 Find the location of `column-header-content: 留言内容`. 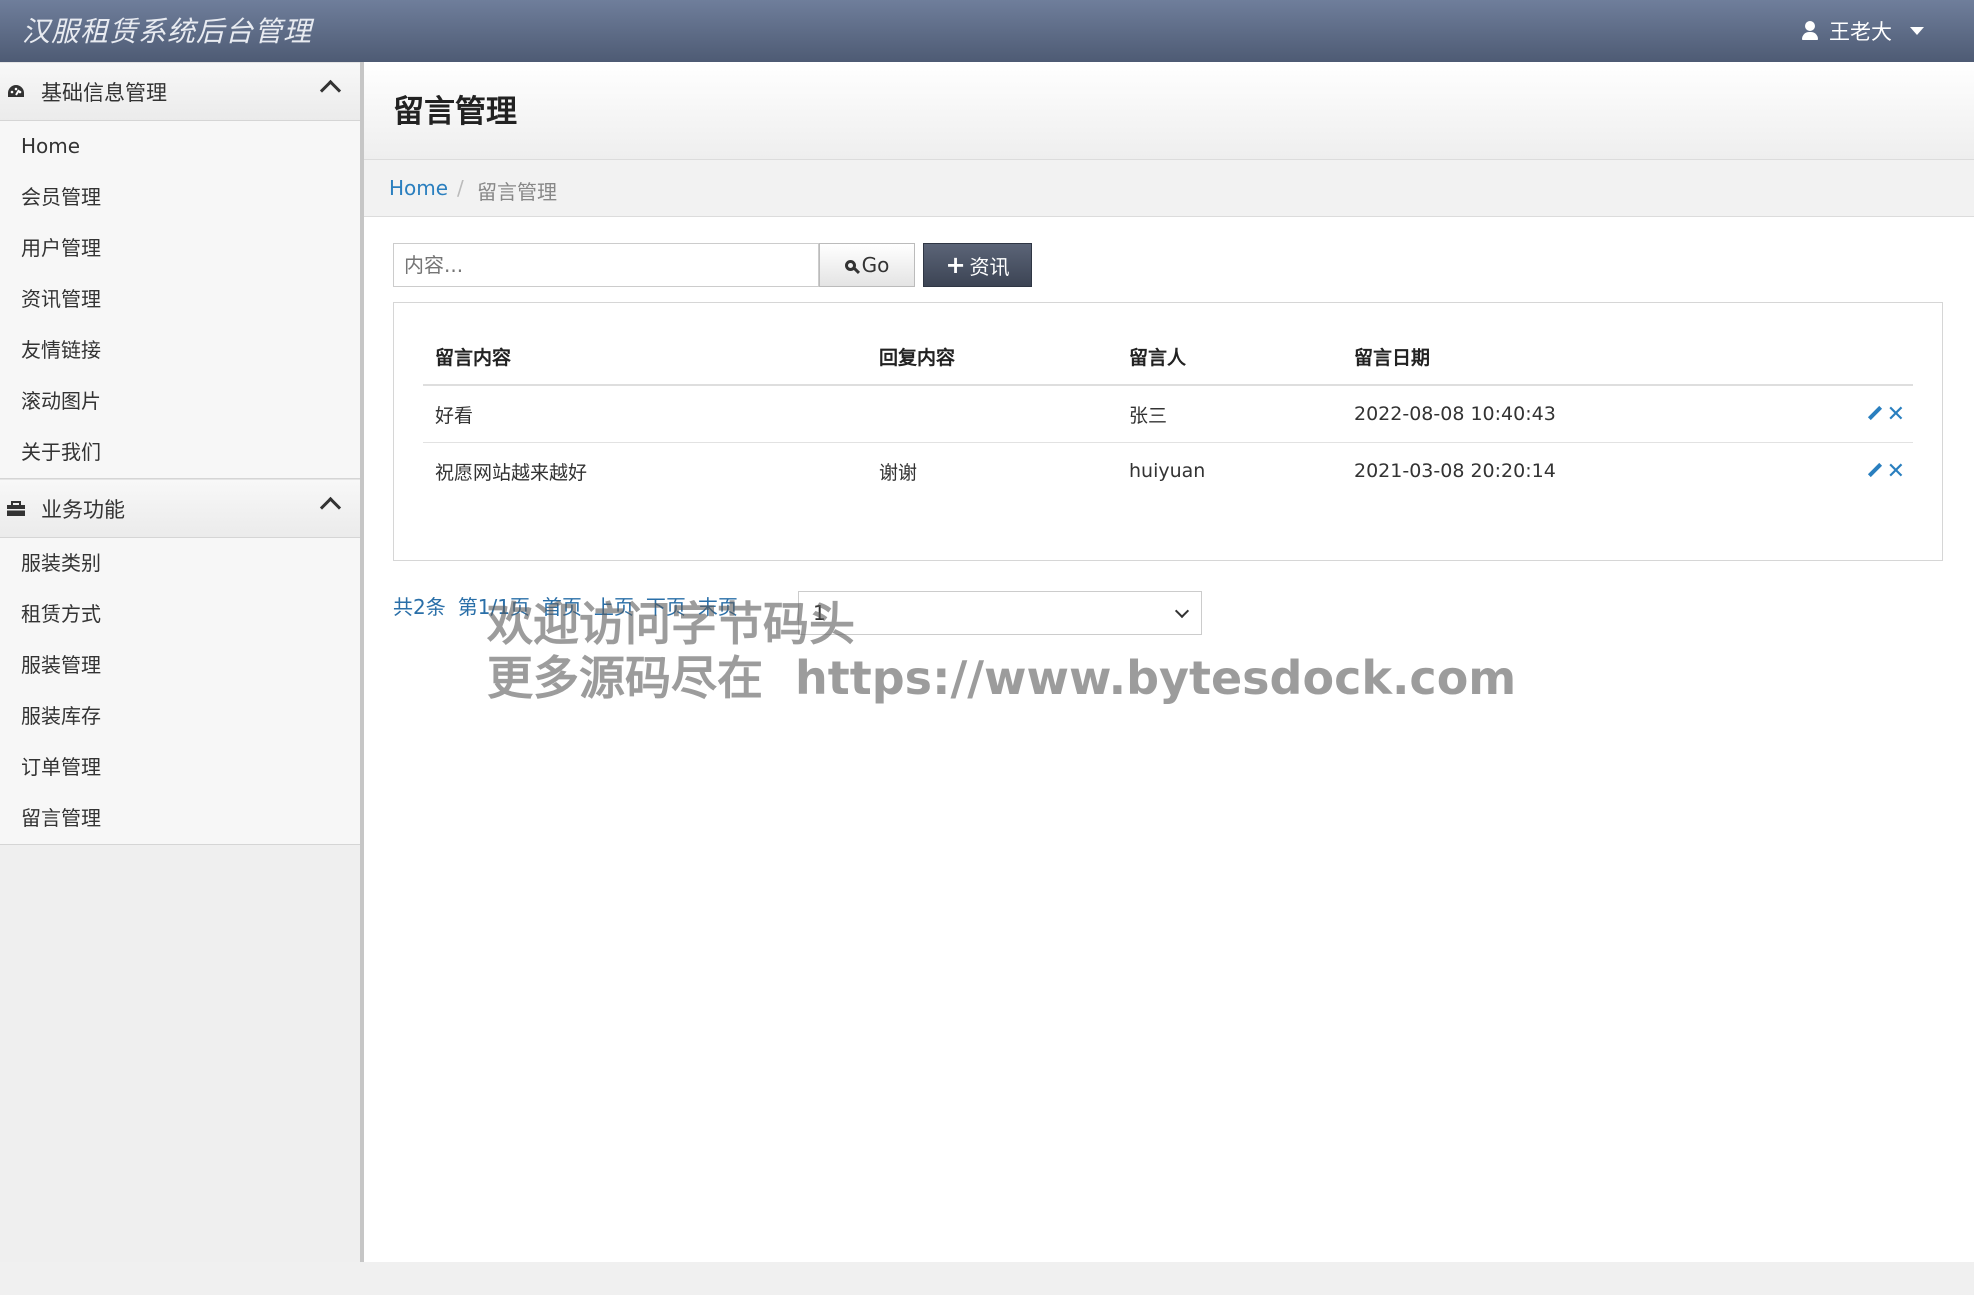

column-header-content: 留言内容 is located at coordinates (645, 357).